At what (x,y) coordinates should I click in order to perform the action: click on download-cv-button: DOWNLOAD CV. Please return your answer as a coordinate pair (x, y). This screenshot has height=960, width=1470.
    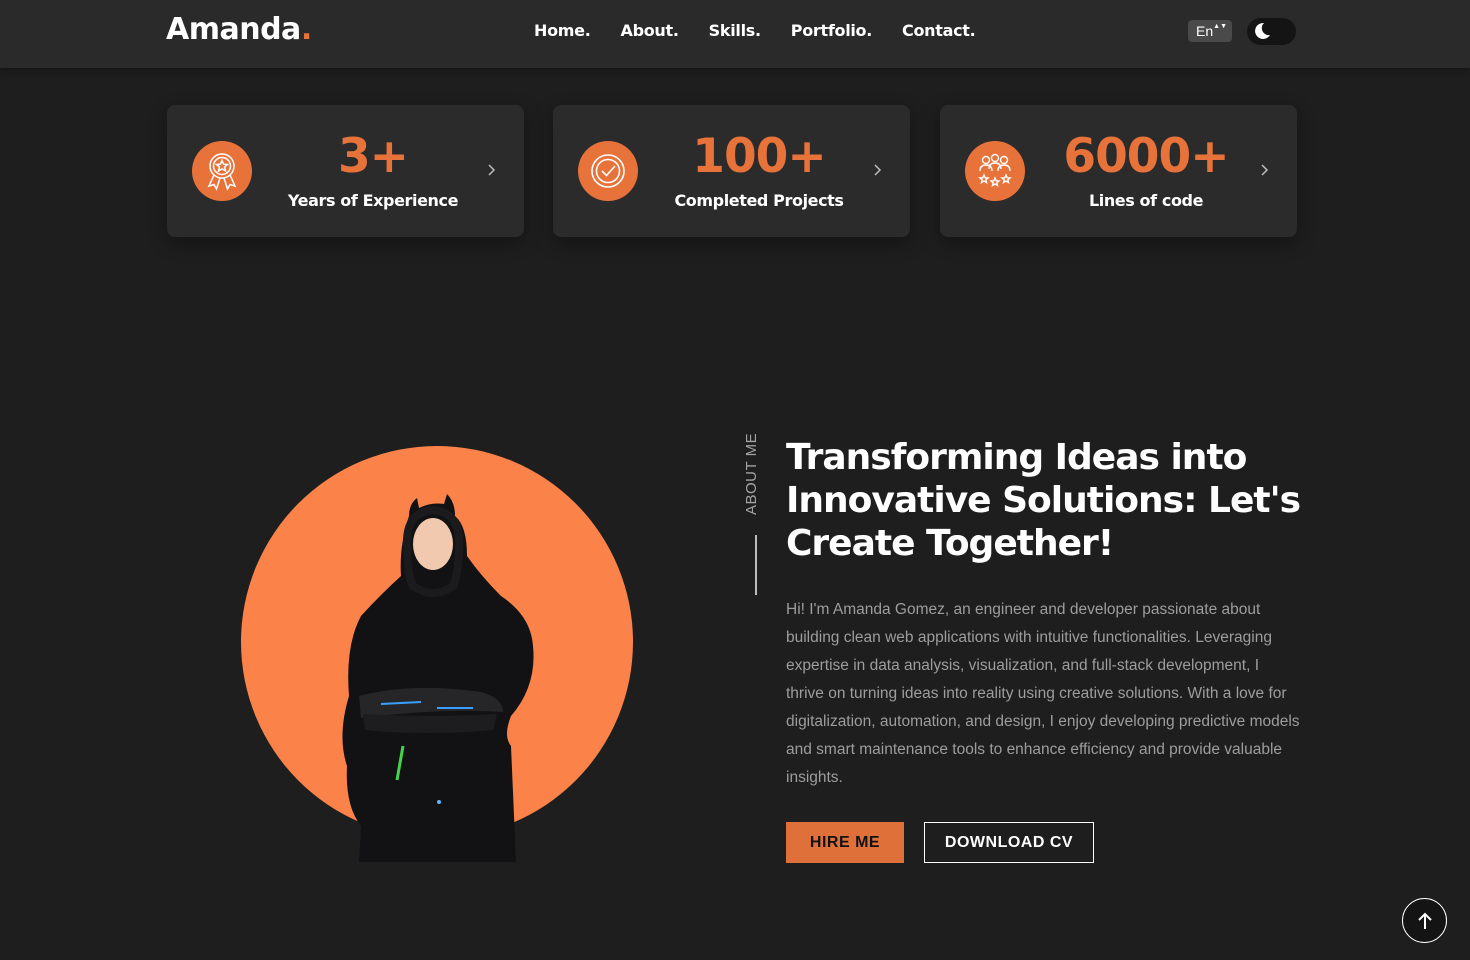
    Looking at the image, I should click on (1009, 842).